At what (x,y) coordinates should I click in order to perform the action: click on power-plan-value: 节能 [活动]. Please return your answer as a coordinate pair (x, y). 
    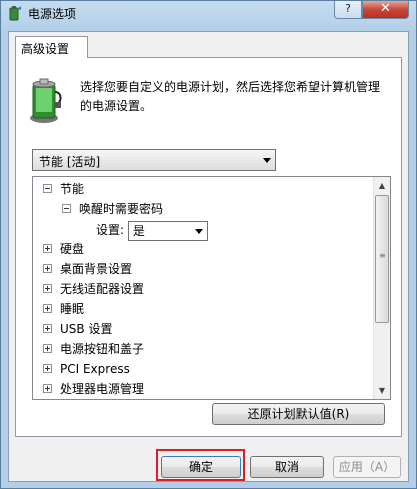
    Looking at the image, I should click on (70, 162).